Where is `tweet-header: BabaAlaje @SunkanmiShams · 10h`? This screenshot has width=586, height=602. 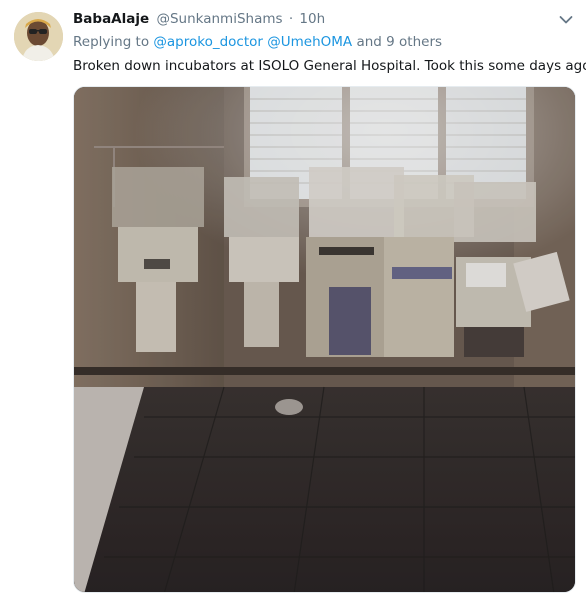 tweet-header: BabaAlaje @SunkanmiShams · 10h is located at coordinates (309, 19).